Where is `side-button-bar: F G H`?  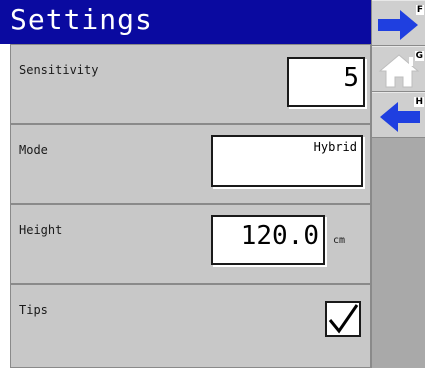 side-button-bar: F G H is located at coordinates (398, 184).